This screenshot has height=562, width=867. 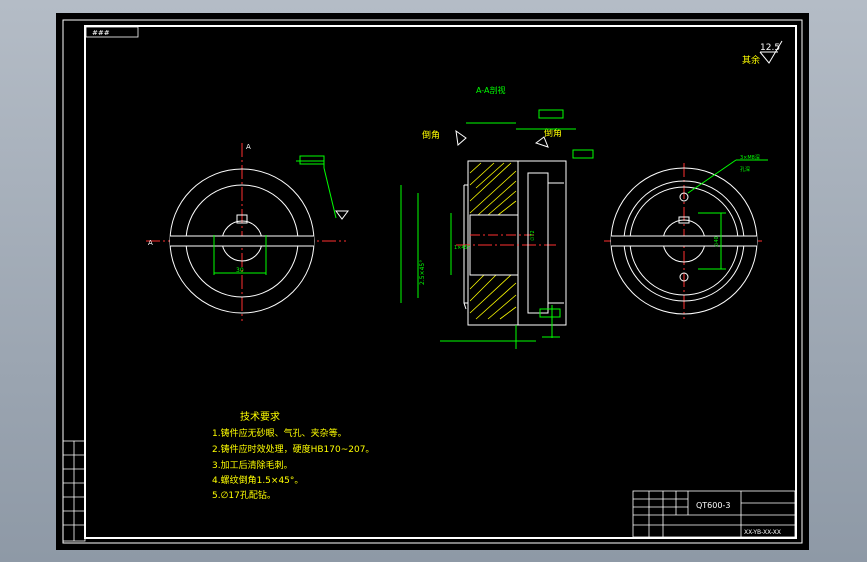 What do you see at coordinates (717, 241) in the screenshot?
I see `right-bore-dim: ∅40` at bounding box center [717, 241].